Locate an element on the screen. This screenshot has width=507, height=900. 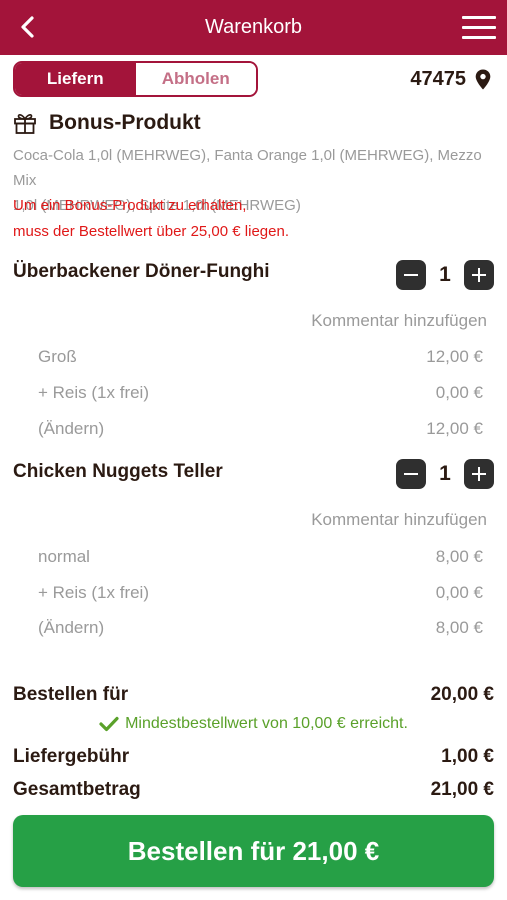
cart-item-name: Chicken Nuggets Teller is located at coordinates (118, 471).